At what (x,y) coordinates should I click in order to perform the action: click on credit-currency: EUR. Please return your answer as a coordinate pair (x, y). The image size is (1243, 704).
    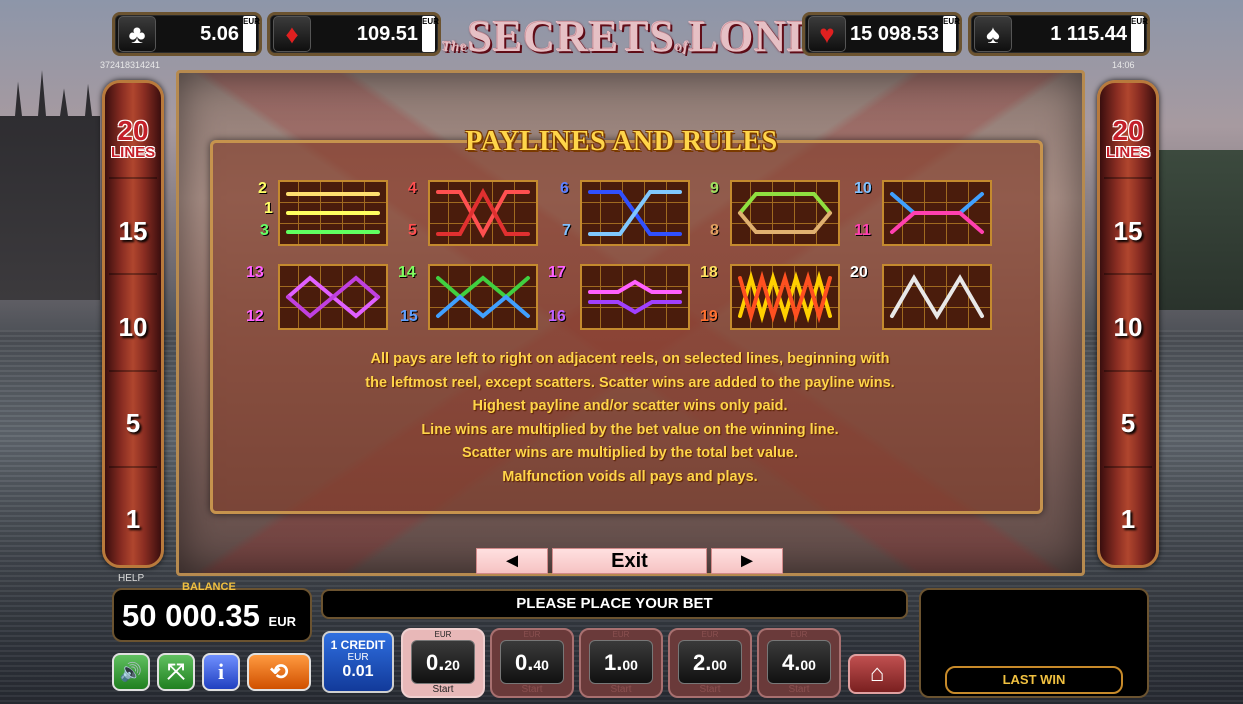
    Looking at the image, I should click on (358, 657).